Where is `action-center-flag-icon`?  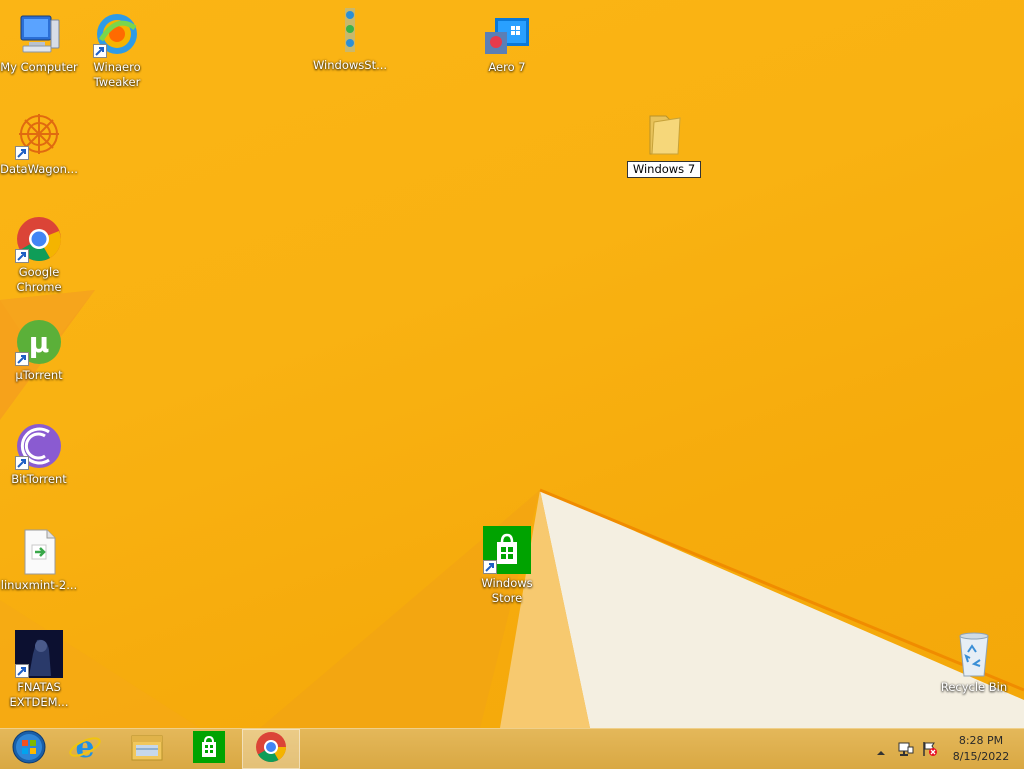 action-center-flag-icon is located at coordinates (930, 751).